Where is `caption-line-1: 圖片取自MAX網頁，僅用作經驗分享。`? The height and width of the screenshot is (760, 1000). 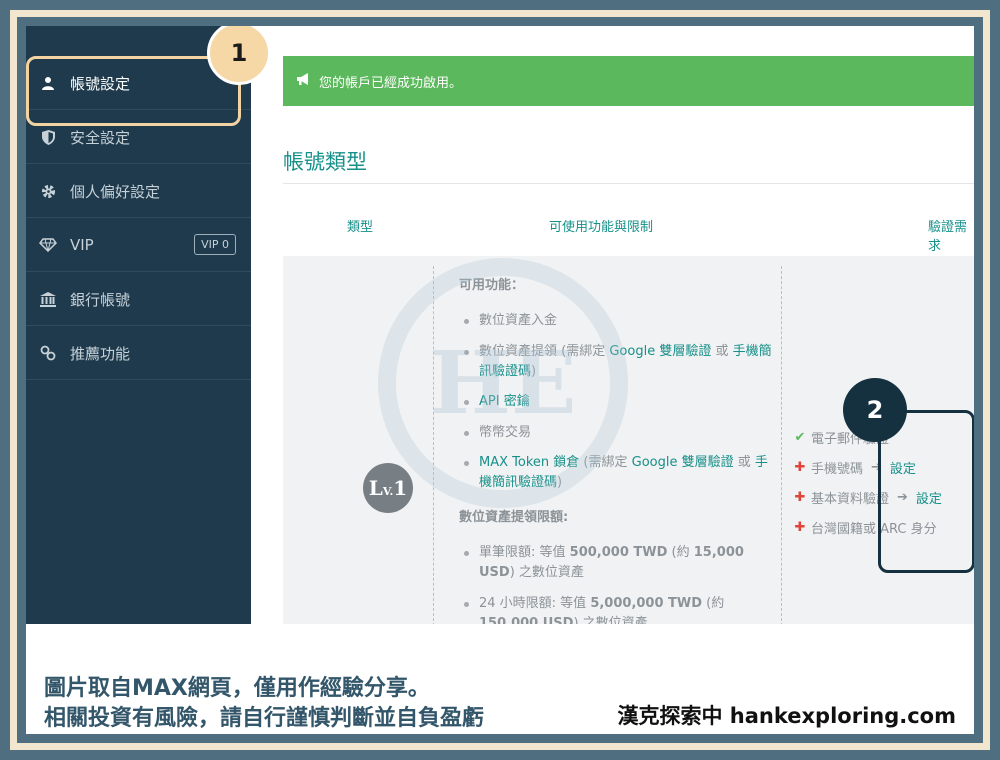 caption-line-1: 圖片取自MAX網頁，僅用作經驗分享。 is located at coordinates (237, 688).